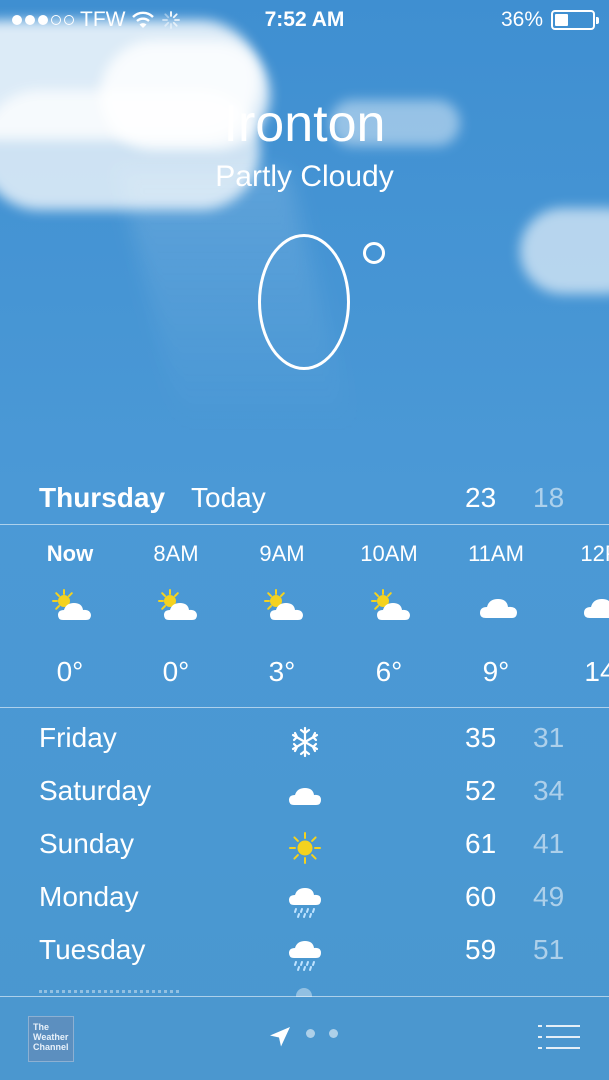 The height and width of the screenshot is (1080, 609). Describe the element at coordinates (86, 843) in the screenshot. I see `day-name: Sunday` at that location.